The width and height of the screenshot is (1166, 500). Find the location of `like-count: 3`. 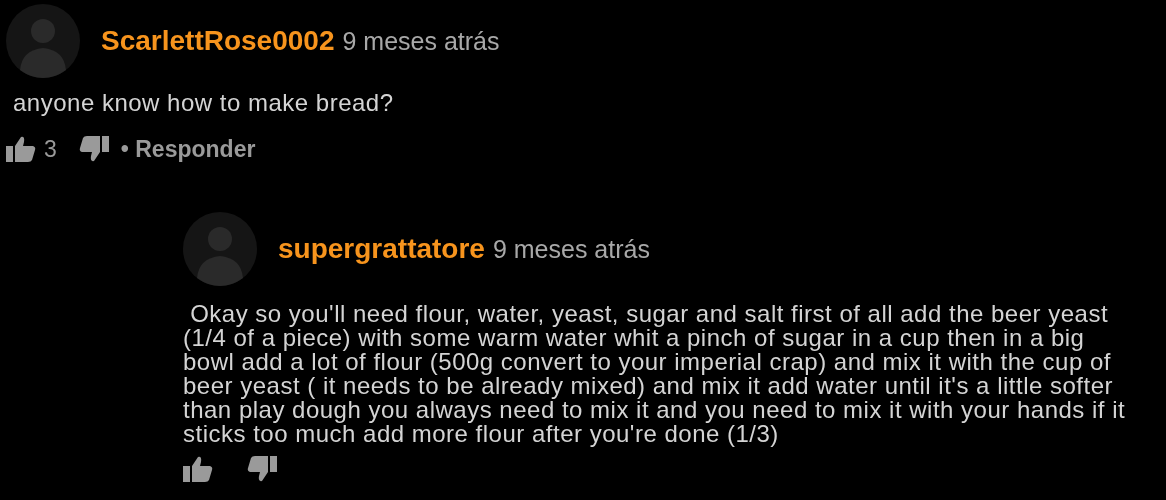

like-count: 3 is located at coordinates (50, 149).